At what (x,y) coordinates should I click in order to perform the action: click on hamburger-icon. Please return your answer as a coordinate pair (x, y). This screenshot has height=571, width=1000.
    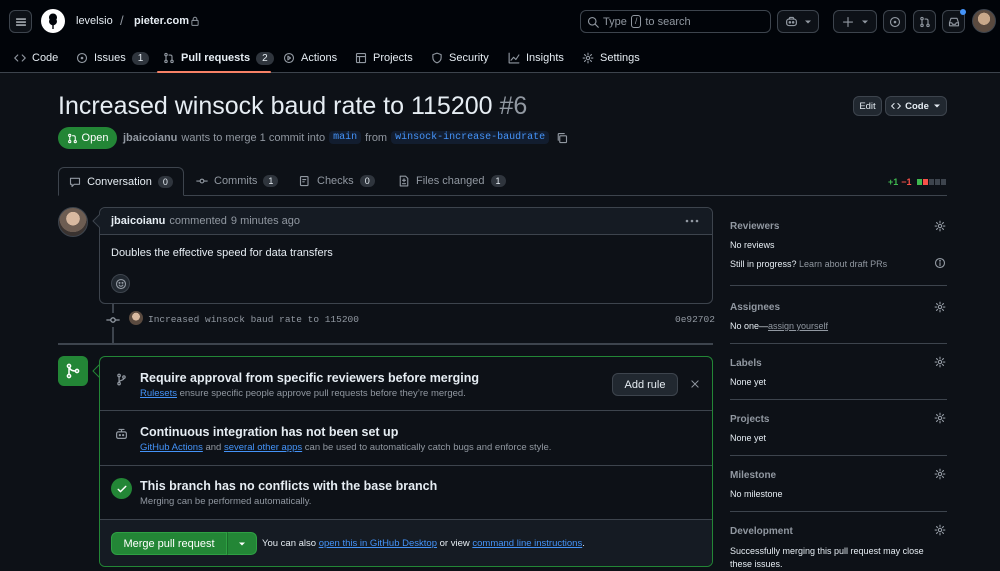
    Looking at the image, I should click on (20, 21).